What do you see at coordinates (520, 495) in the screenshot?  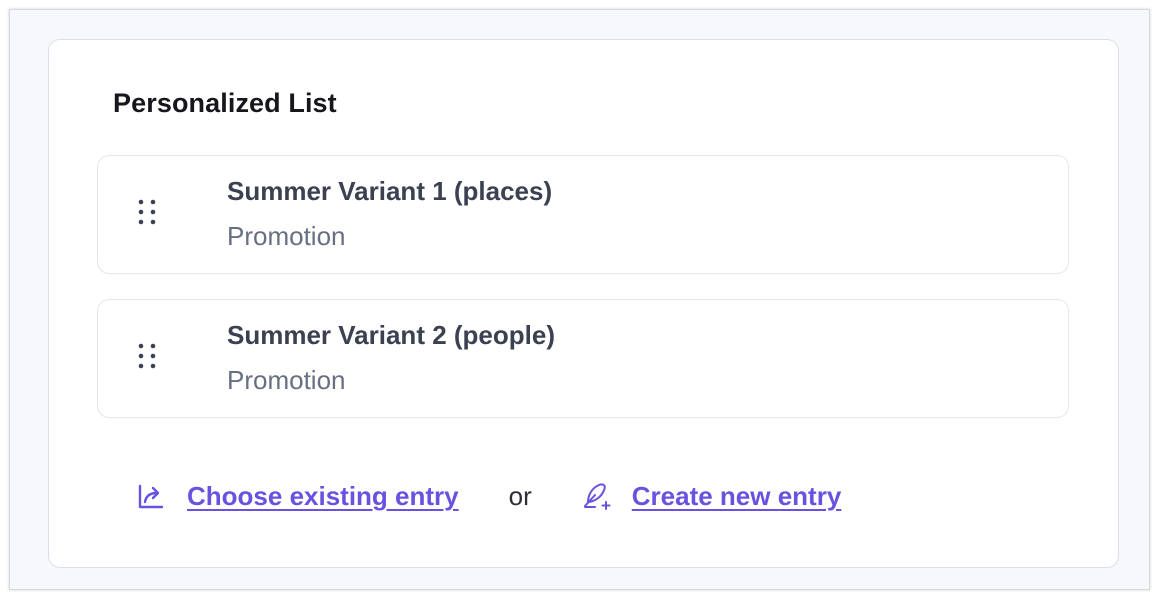 I see `or-separator: or` at bounding box center [520, 495].